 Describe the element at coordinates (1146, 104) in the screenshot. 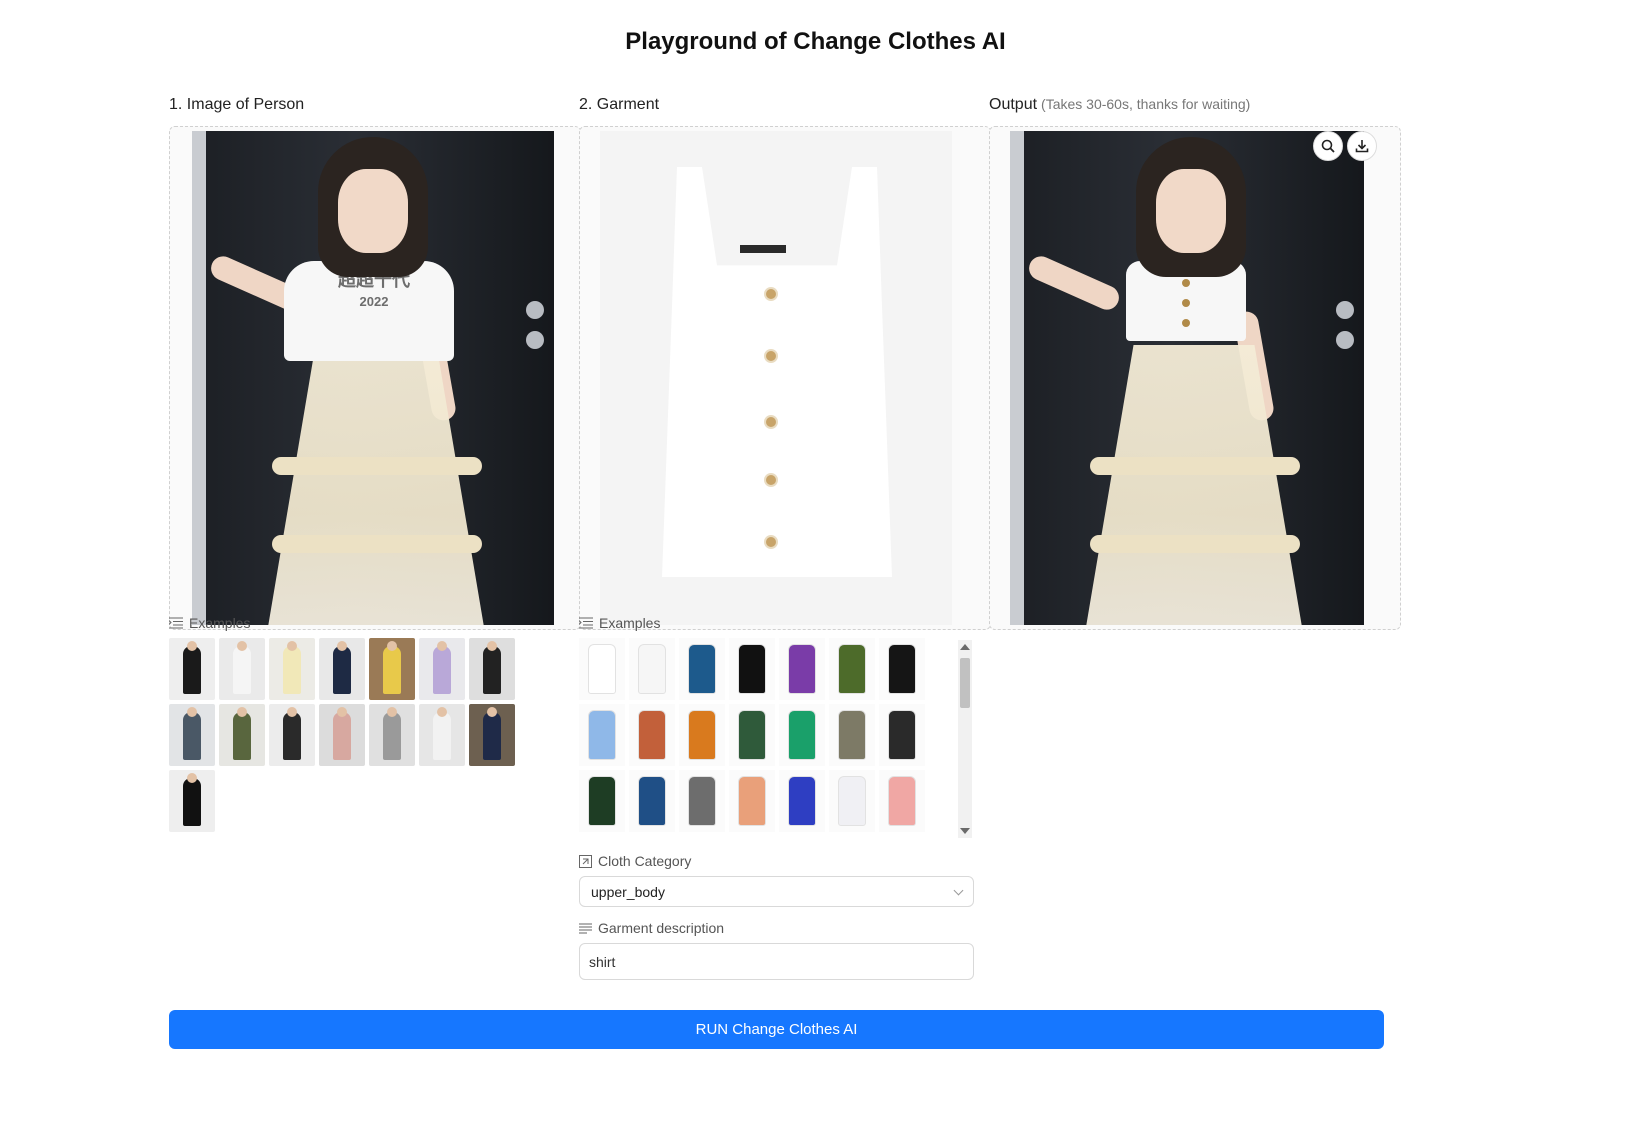

I see `output-hint: (Takes 30-60s, thanks for waiting)` at that location.